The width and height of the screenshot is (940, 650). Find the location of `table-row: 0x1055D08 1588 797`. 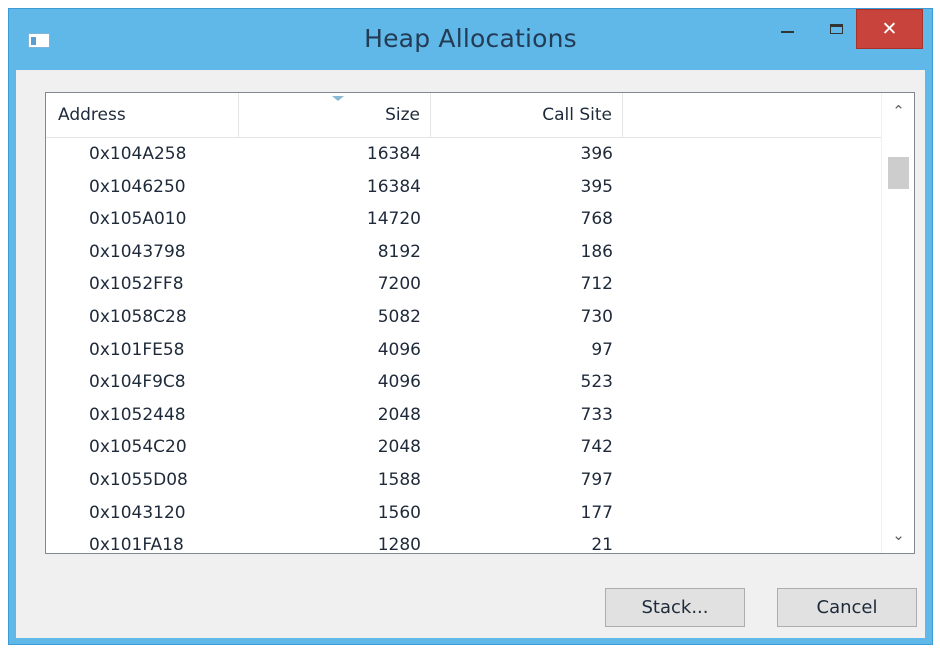

table-row: 0x1055D08 1588 797 is located at coordinates (464, 480).